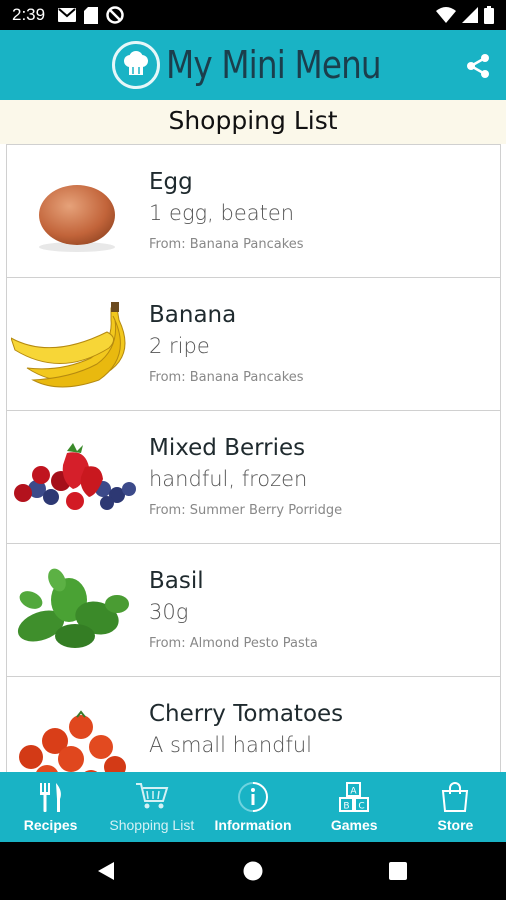  What do you see at coordinates (228, 479) in the screenshot?
I see `item-quantity: handful, frozen` at bounding box center [228, 479].